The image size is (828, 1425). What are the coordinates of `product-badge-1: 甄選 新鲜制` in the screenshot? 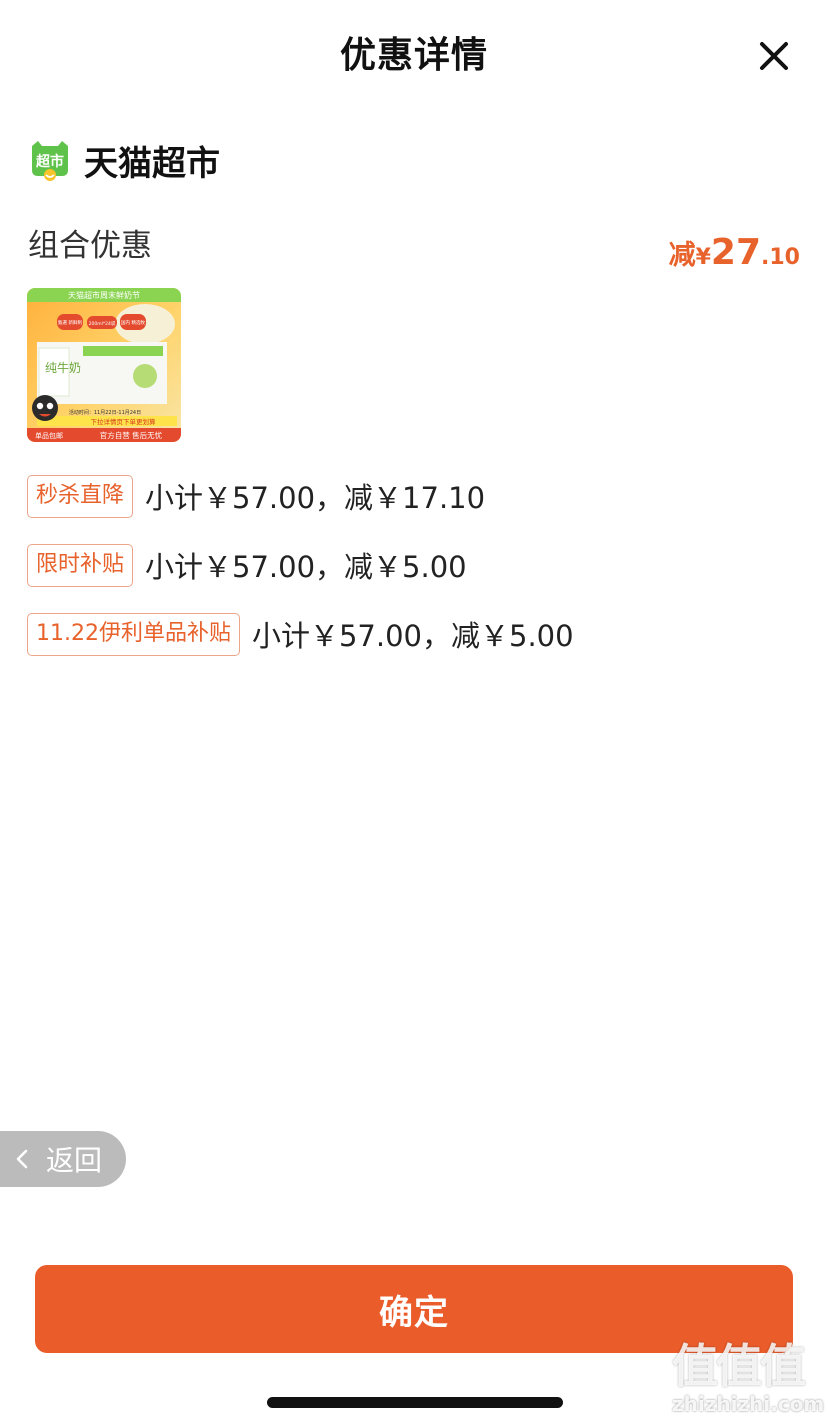 It's located at (70, 322).